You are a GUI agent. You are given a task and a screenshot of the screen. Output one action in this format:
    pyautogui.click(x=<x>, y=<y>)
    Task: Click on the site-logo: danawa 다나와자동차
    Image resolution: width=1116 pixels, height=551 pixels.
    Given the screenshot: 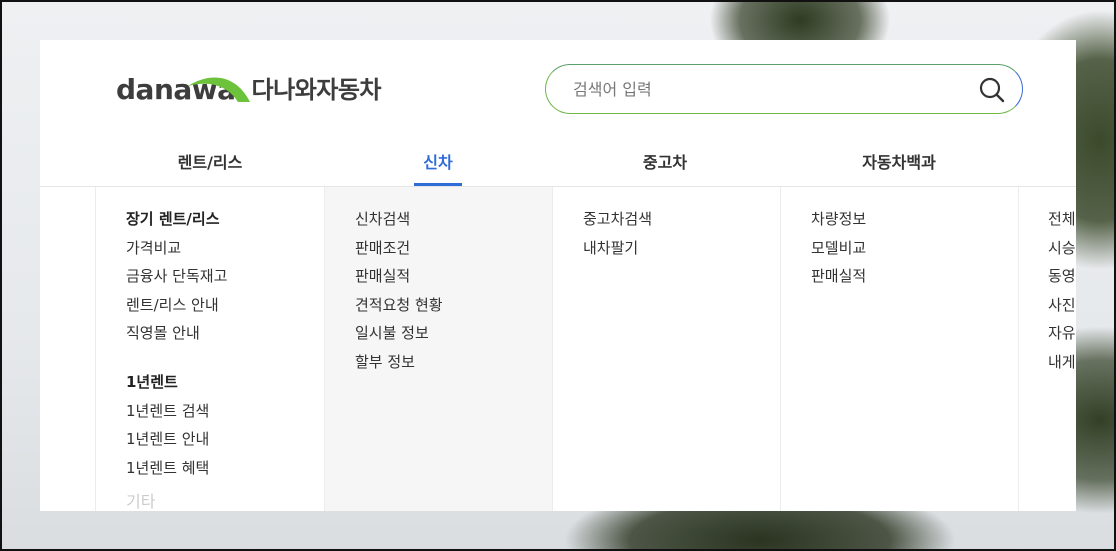 What is the action you would take?
    pyautogui.click(x=249, y=90)
    